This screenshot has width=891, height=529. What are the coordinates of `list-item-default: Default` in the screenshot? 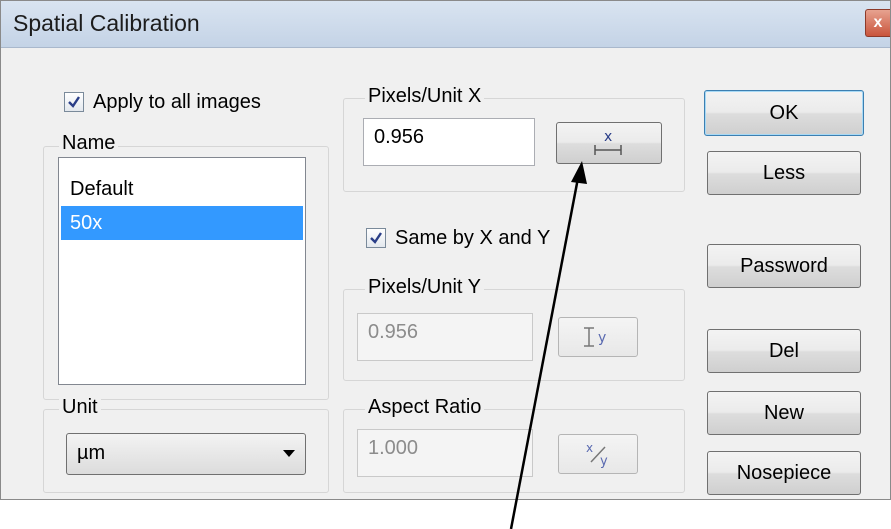 It's located at (182, 189).